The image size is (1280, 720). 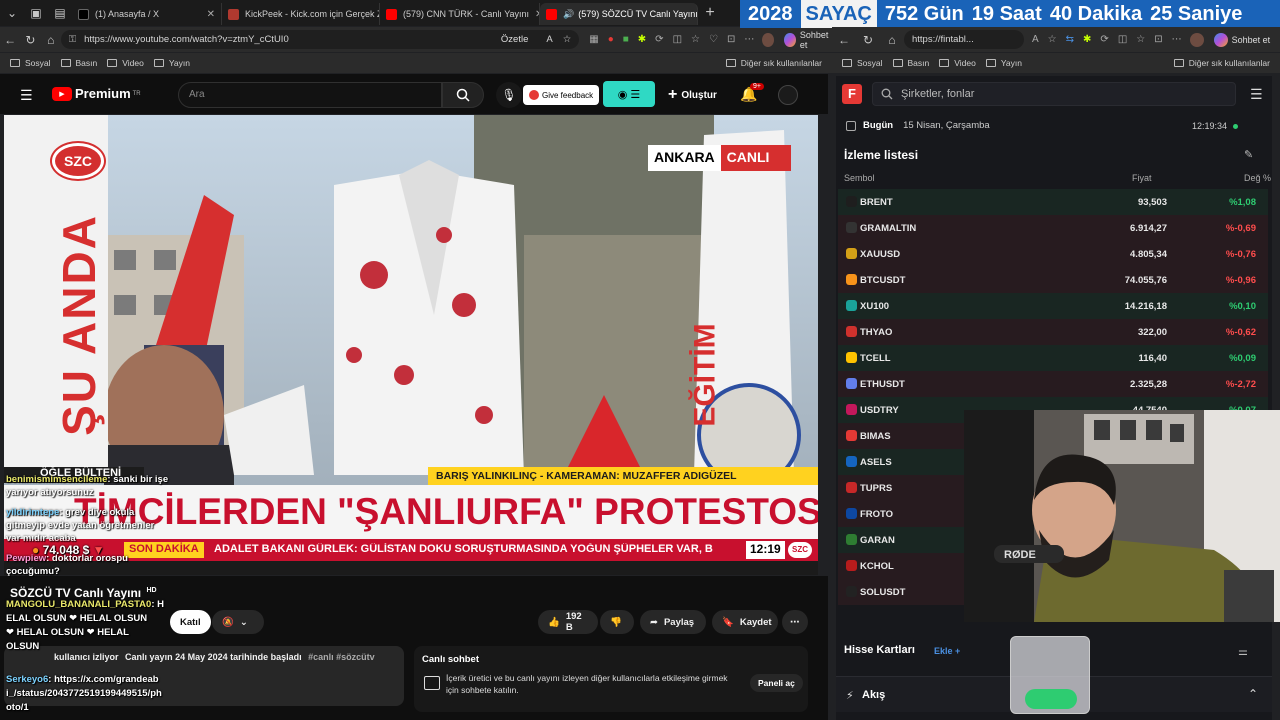 What do you see at coordinates (776, 683) in the screenshot?
I see `open-panel-button: Paneli aç` at bounding box center [776, 683].